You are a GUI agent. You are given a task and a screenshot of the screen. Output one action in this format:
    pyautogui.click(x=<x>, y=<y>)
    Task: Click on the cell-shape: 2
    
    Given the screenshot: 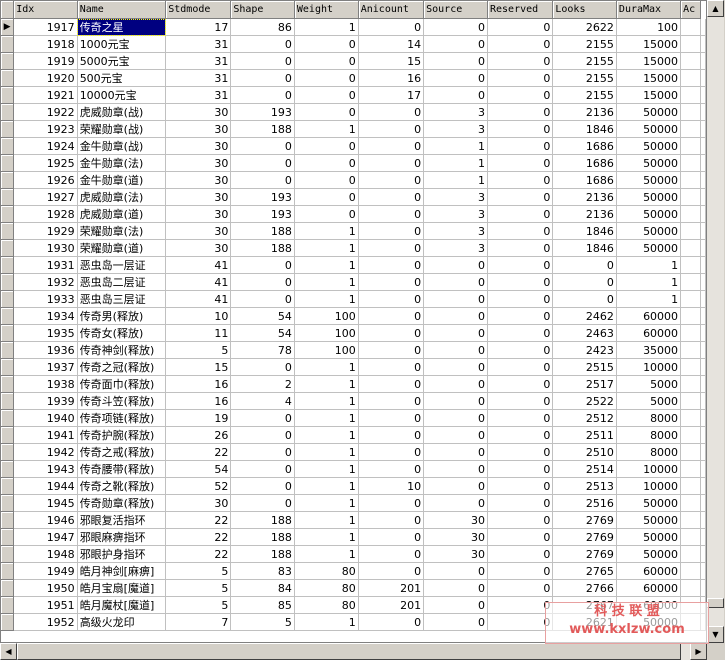 What is the action you would take?
    pyautogui.click(x=262, y=384)
    